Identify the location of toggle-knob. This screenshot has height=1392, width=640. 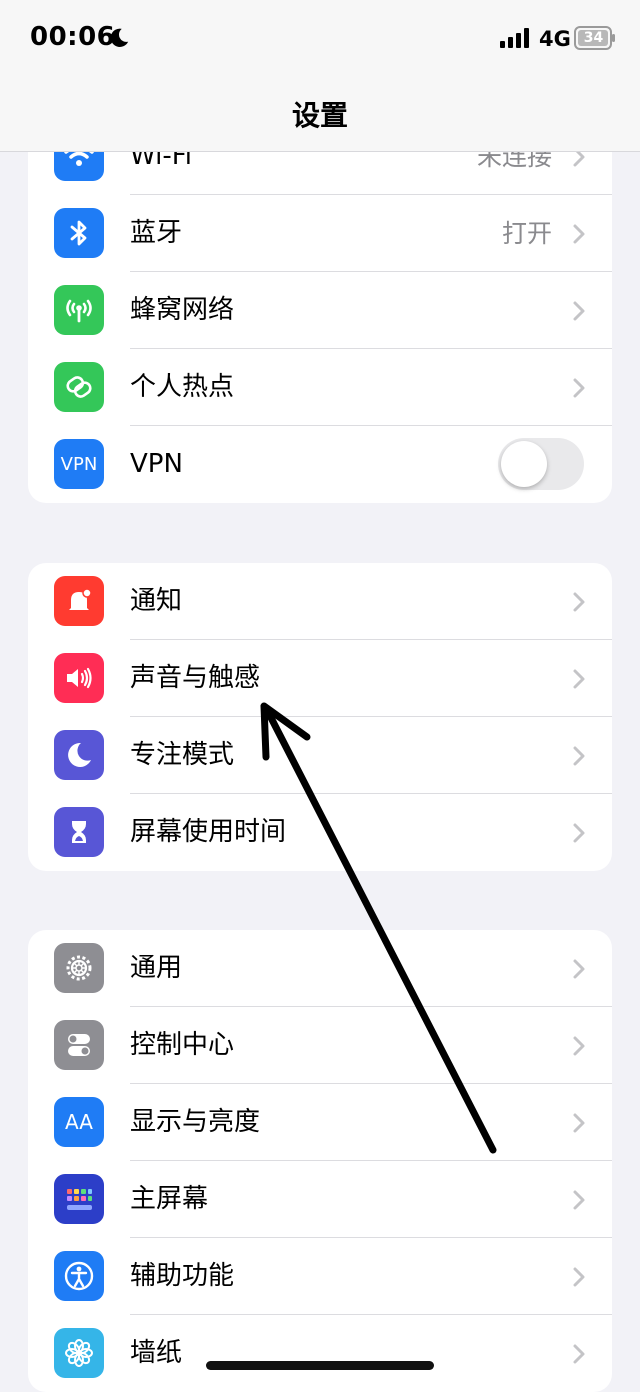
(524, 464).